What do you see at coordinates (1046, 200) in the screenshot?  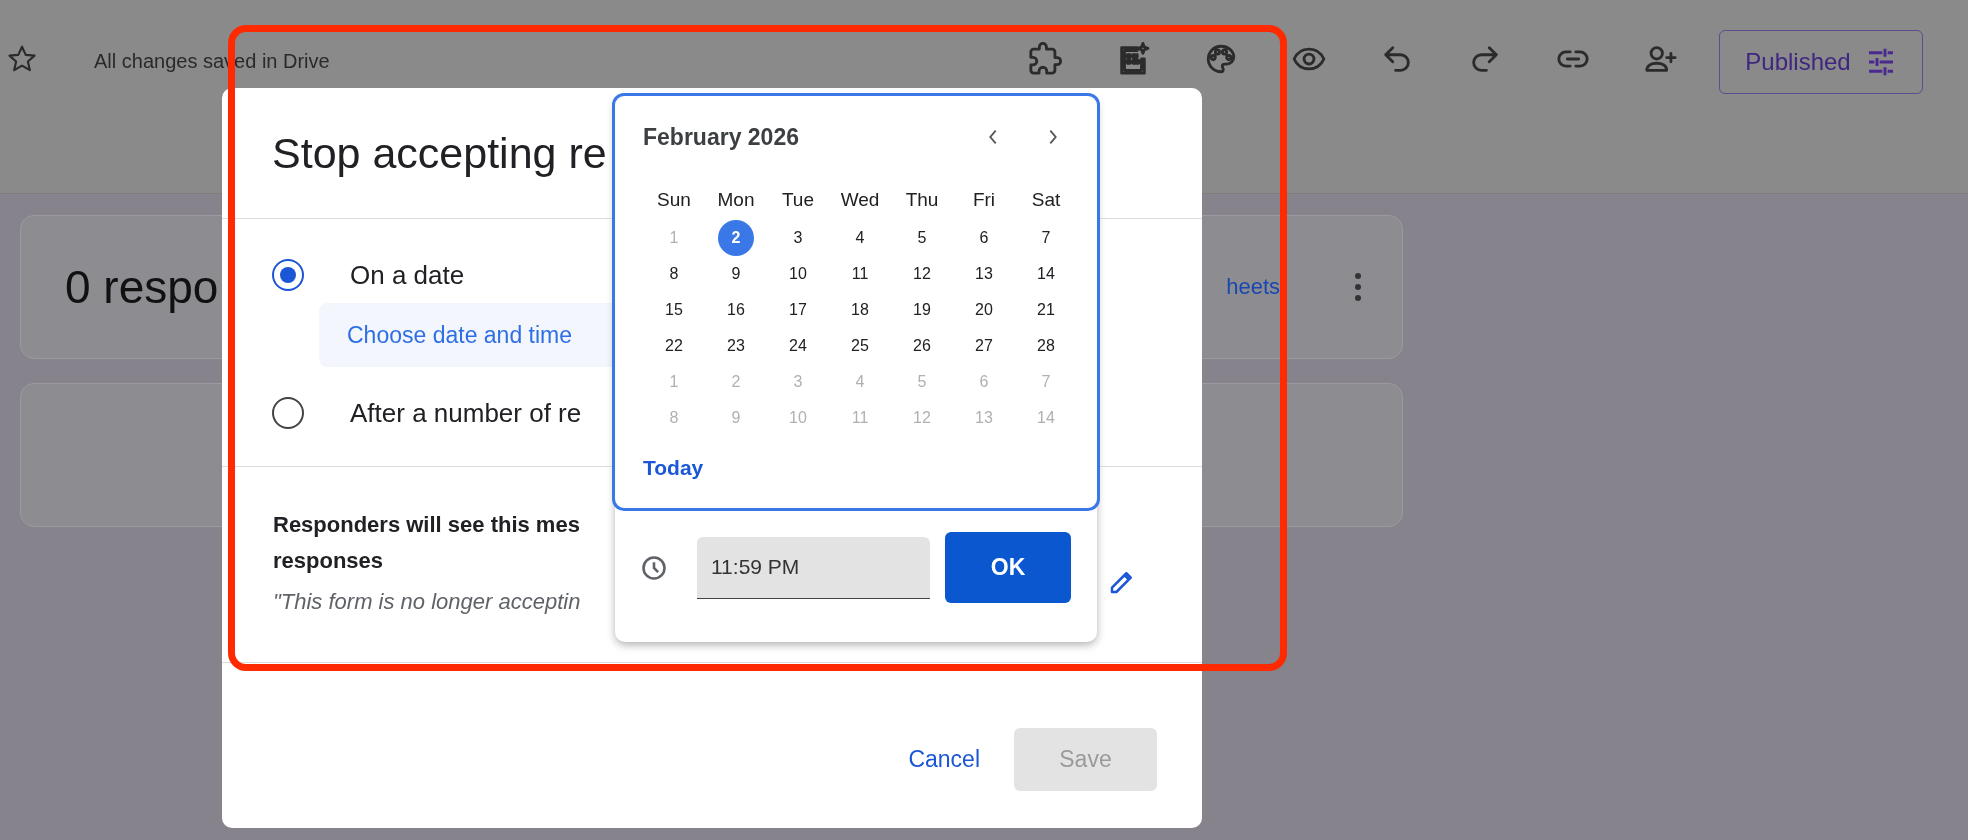 I see `weekday-label: Sat` at bounding box center [1046, 200].